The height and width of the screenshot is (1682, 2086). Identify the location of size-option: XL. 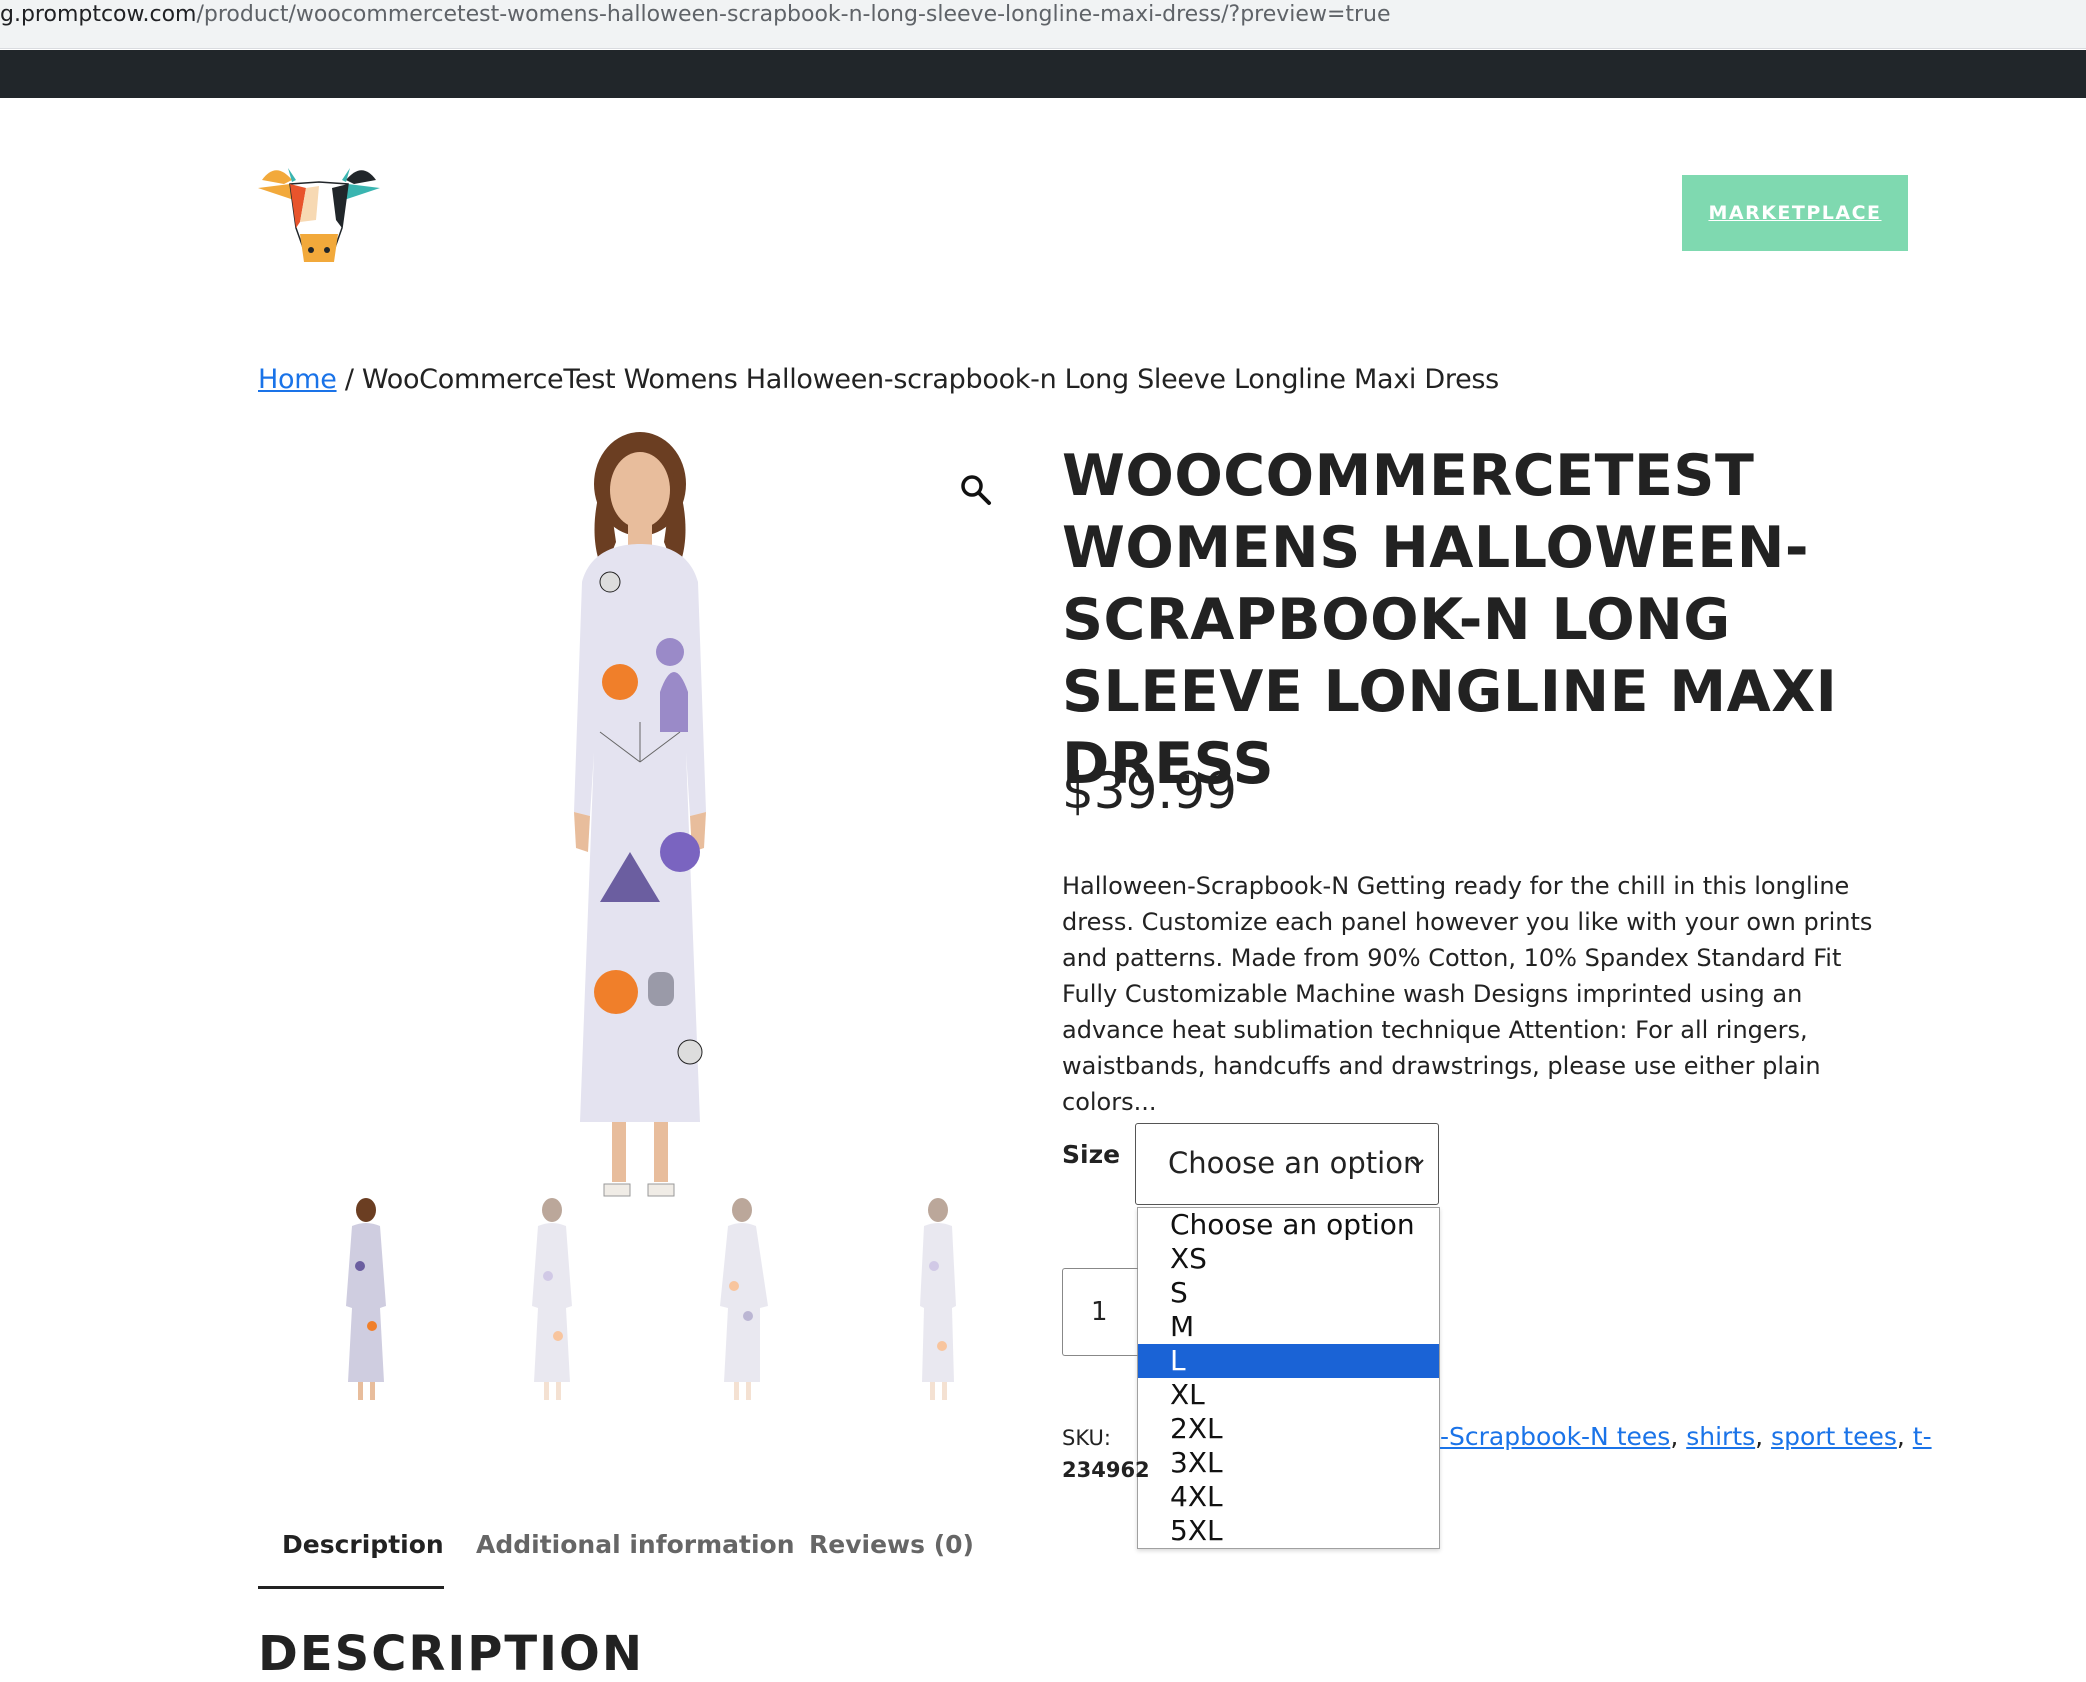
(1288, 1395).